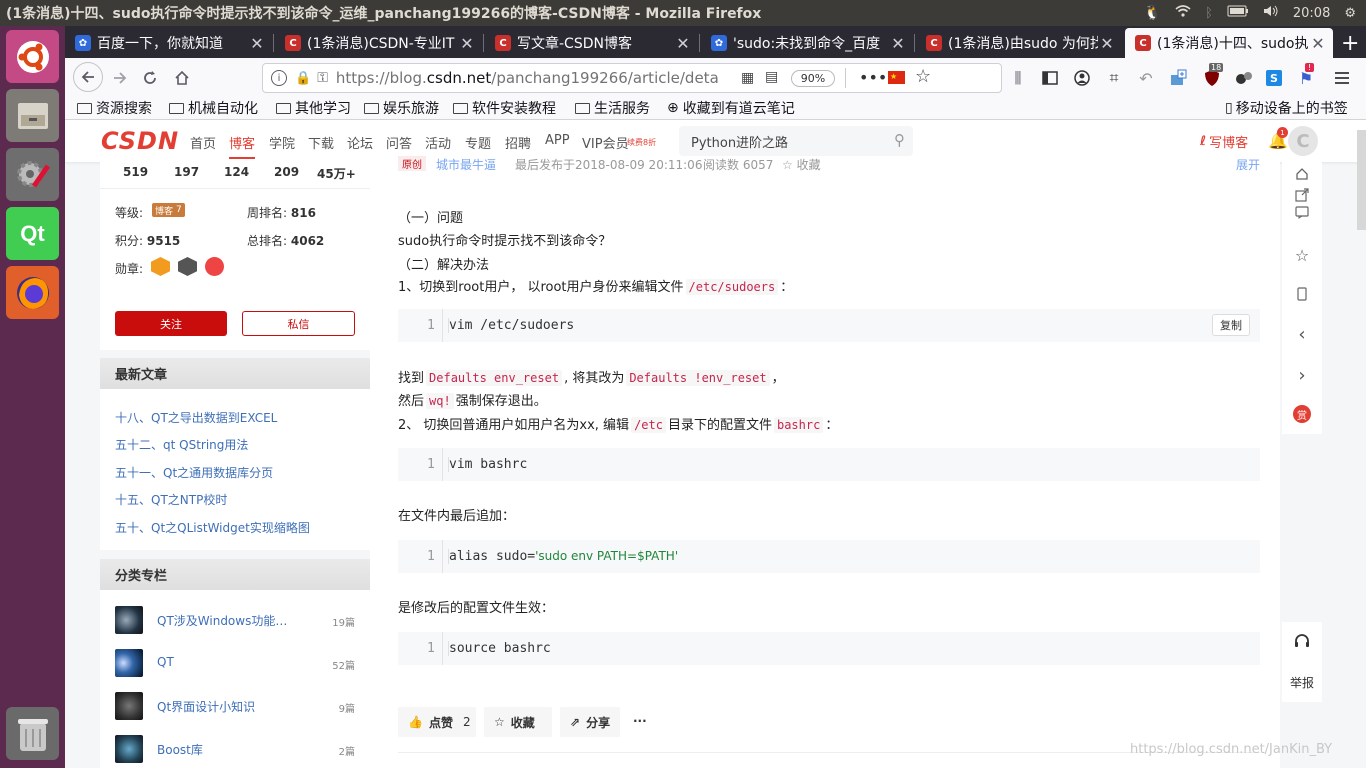  Describe the element at coordinates (378, 43) in the screenshot. I see `tab-csdn-home: C (1条消息)CSDN-专业IT ✕` at that location.